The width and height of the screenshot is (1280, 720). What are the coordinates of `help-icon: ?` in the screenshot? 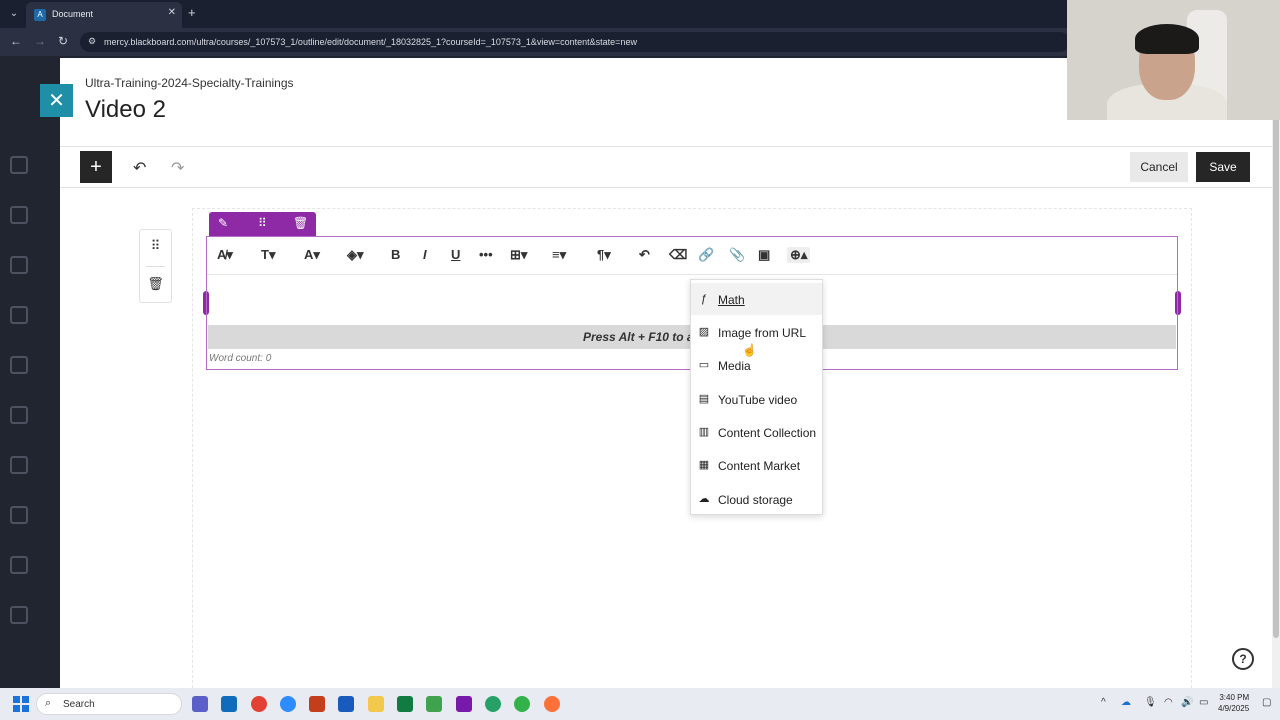 It's located at (1243, 659).